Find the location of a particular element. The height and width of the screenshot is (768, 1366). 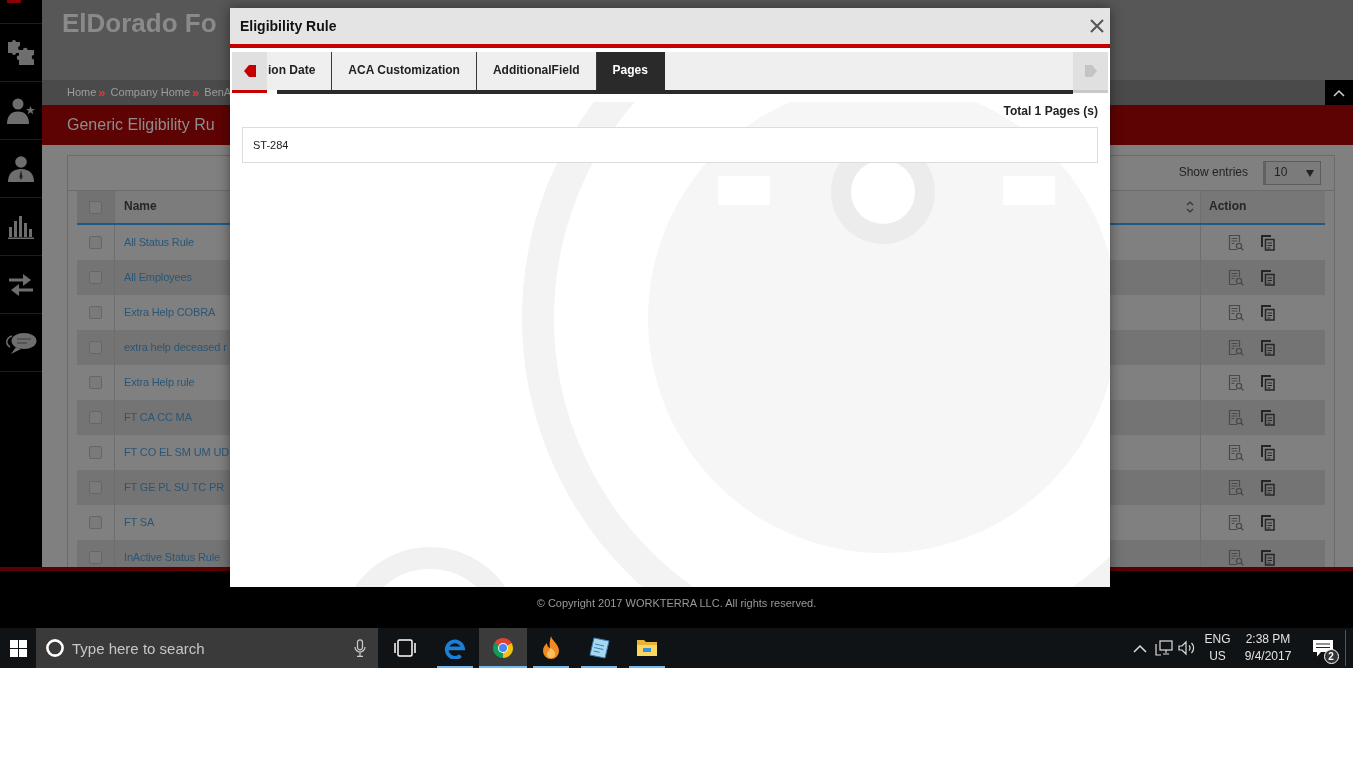

rule-name-link: FT CO EL SM UM UD is located at coordinates (176, 452).